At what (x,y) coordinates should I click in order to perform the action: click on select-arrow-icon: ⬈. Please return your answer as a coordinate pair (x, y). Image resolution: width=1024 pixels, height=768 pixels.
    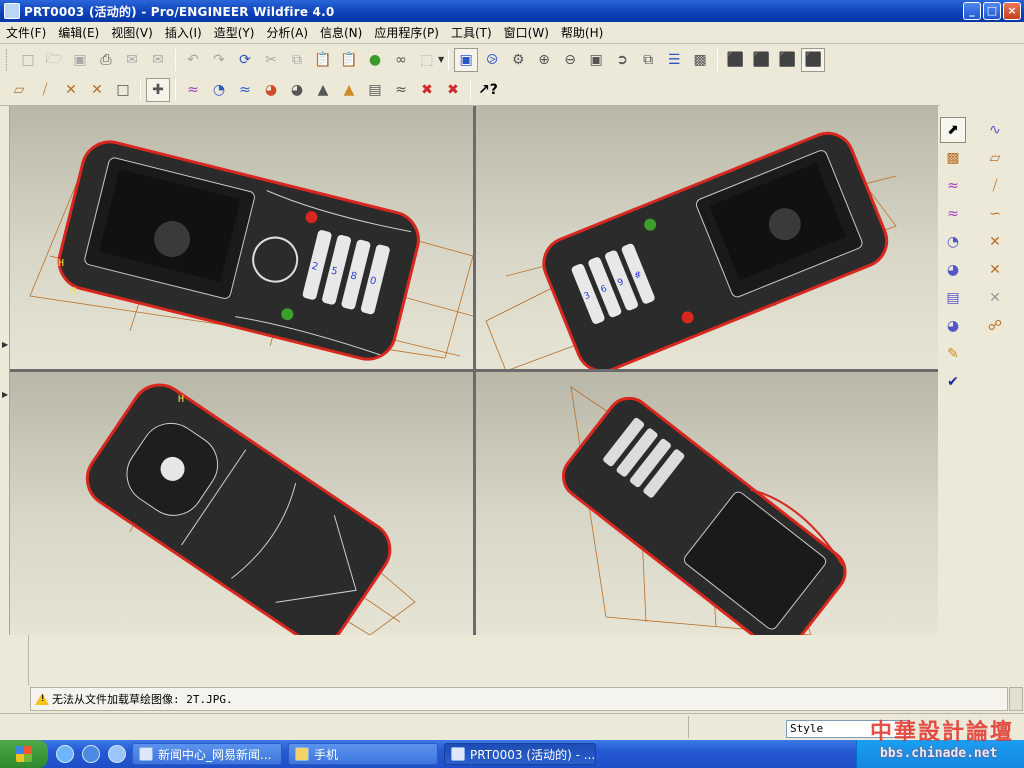
    Looking at the image, I should click on (953, 130).